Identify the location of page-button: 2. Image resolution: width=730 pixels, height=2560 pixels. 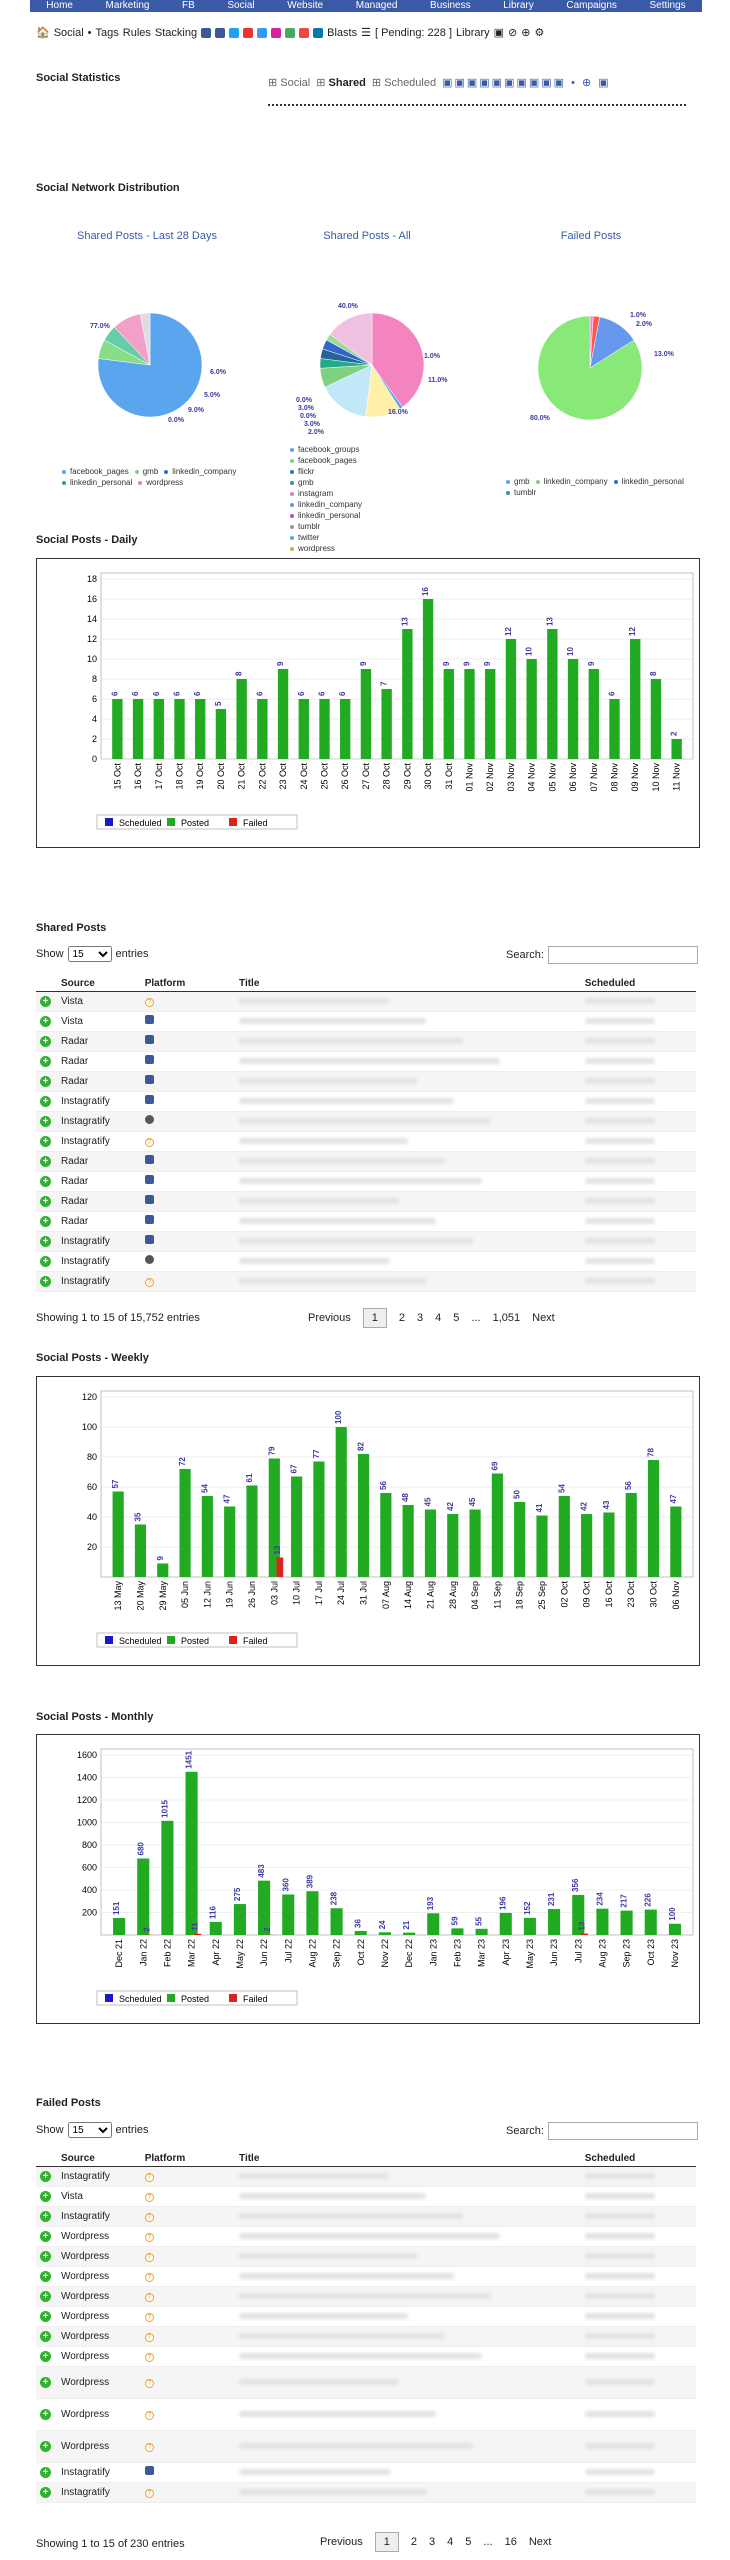
(402, 1318).